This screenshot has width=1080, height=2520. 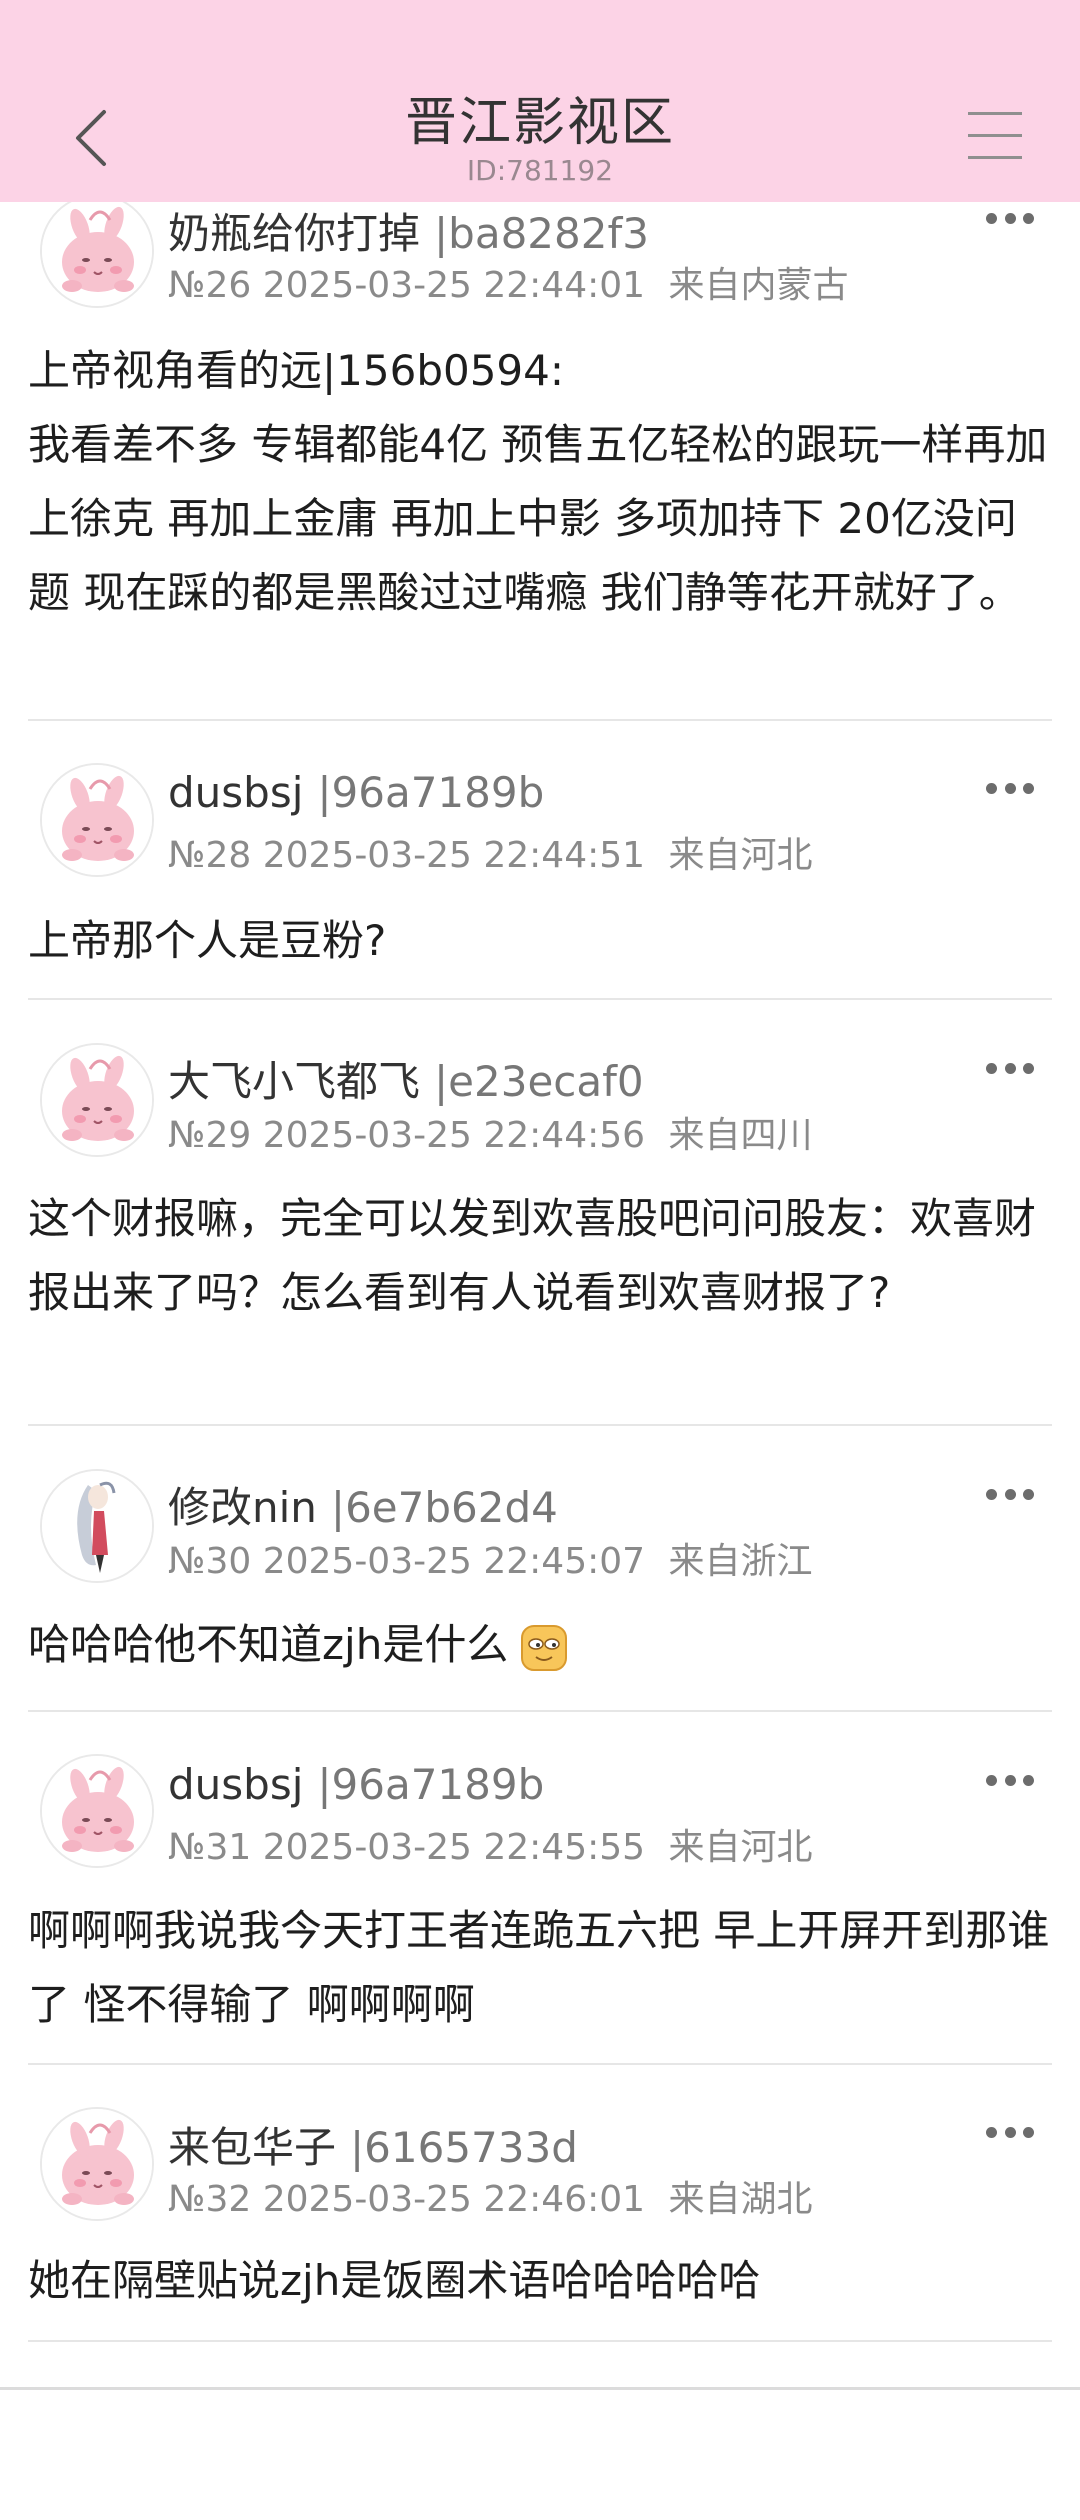 What do you see at coordinates (242, 1507) in the screenshot?
I see `username: 修改nin` at bounding box center [242, 1507].